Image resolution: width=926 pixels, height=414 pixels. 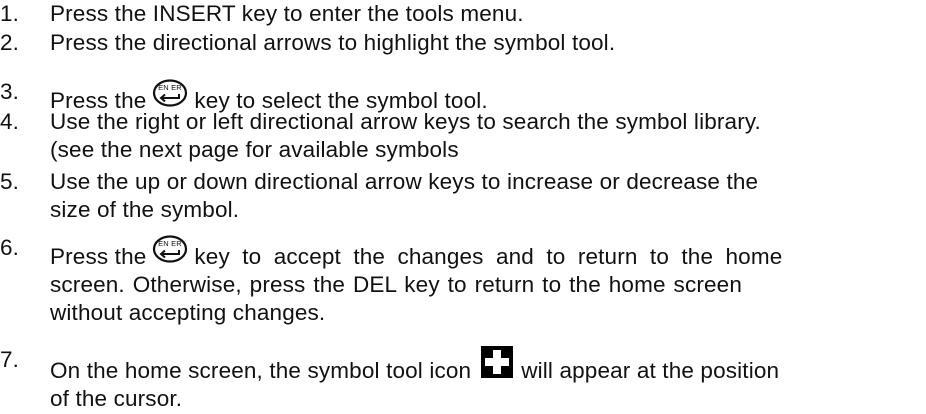 I want to click on step-text-before: On the home screen, the symbol tool icon, so click(x=261, y=370).